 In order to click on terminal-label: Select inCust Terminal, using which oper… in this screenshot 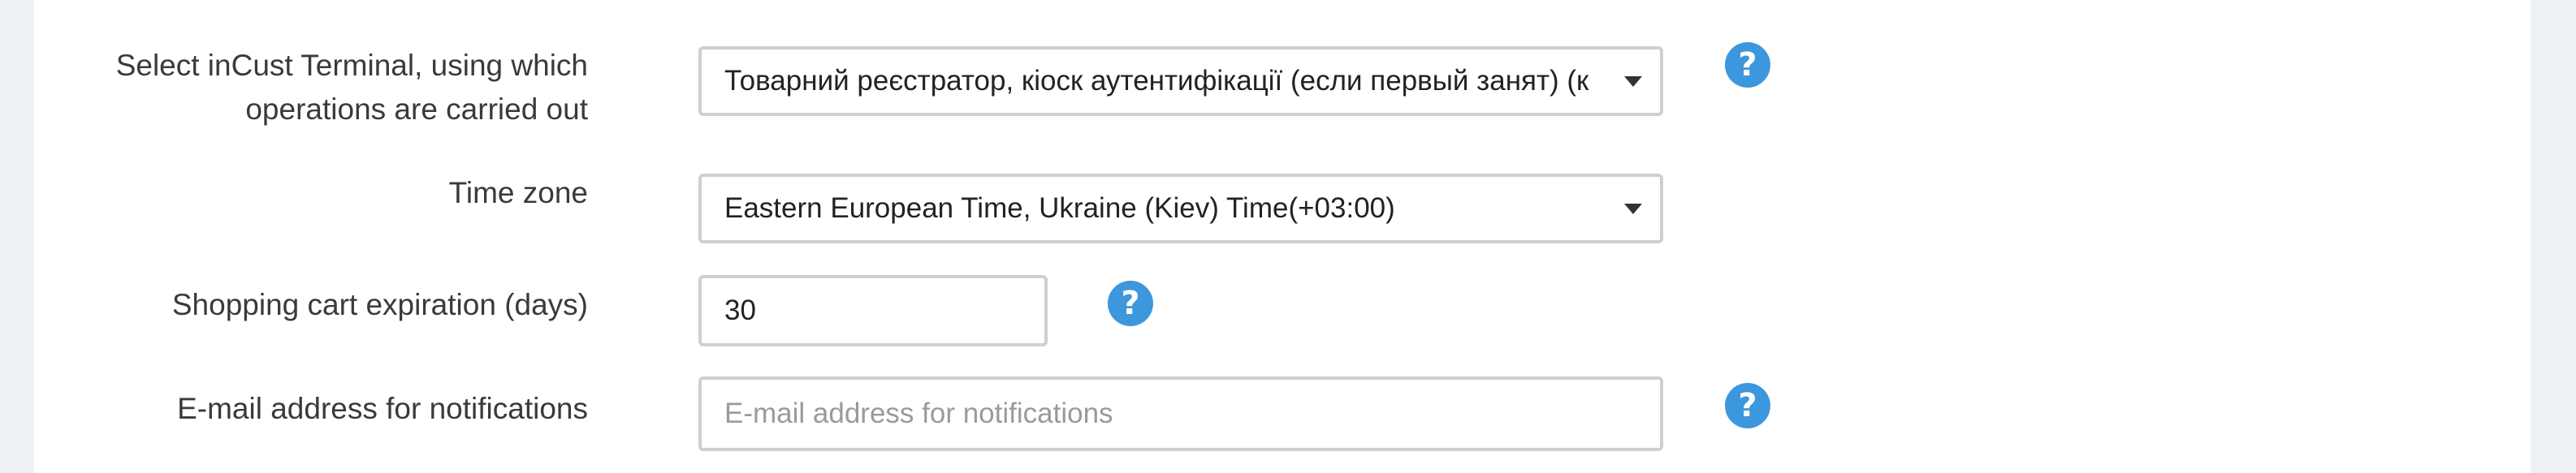, I will do `click(352, 87)`.